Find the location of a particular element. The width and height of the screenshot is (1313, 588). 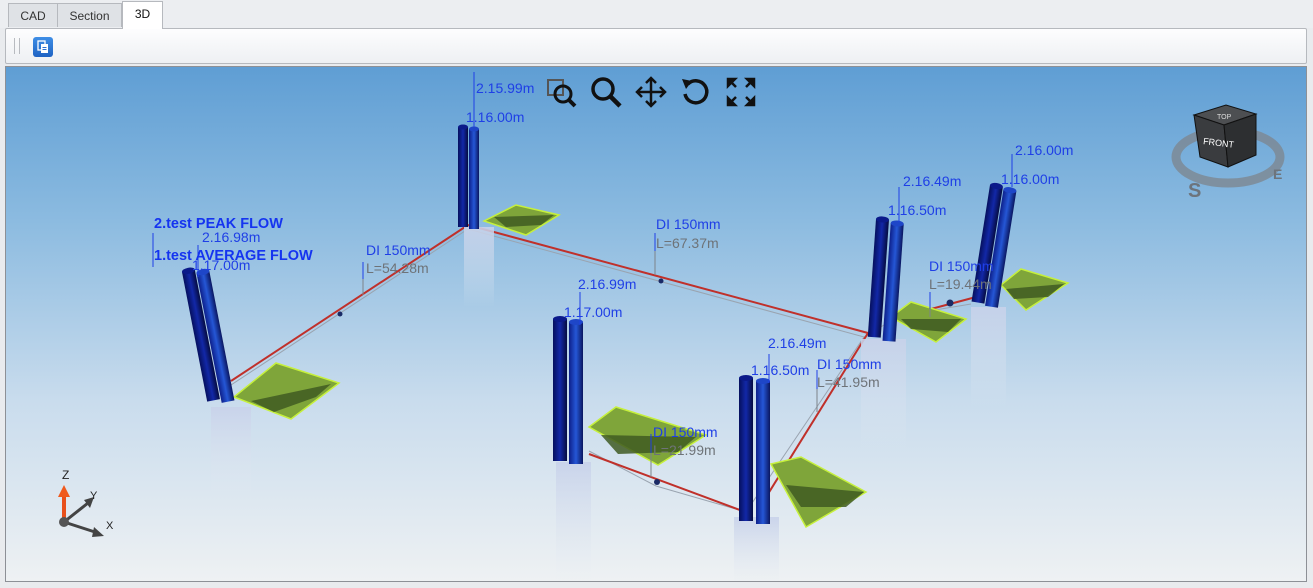

copy-button is located at coordinates (43, 47).